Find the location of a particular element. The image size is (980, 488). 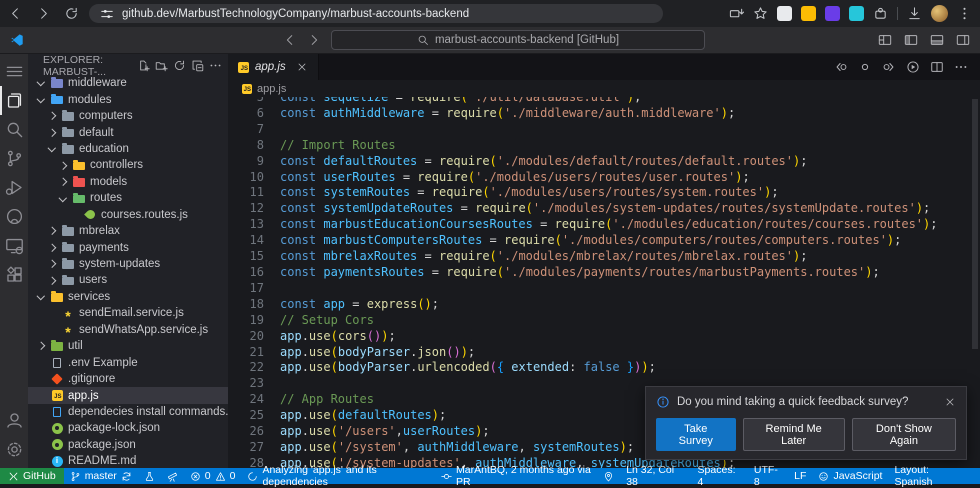

activity-bar-extensions is located at coordinates (14, 274).